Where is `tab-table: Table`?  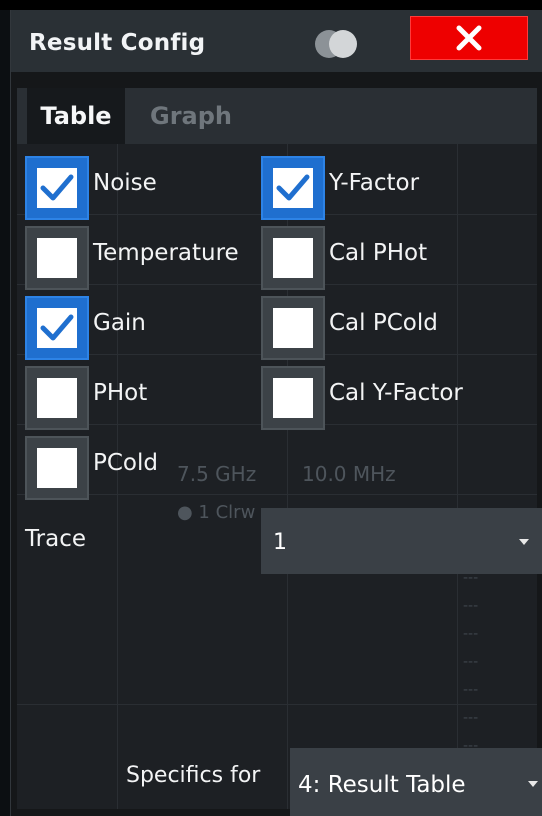 tab-table: Table is located at coordinates (76, 116).